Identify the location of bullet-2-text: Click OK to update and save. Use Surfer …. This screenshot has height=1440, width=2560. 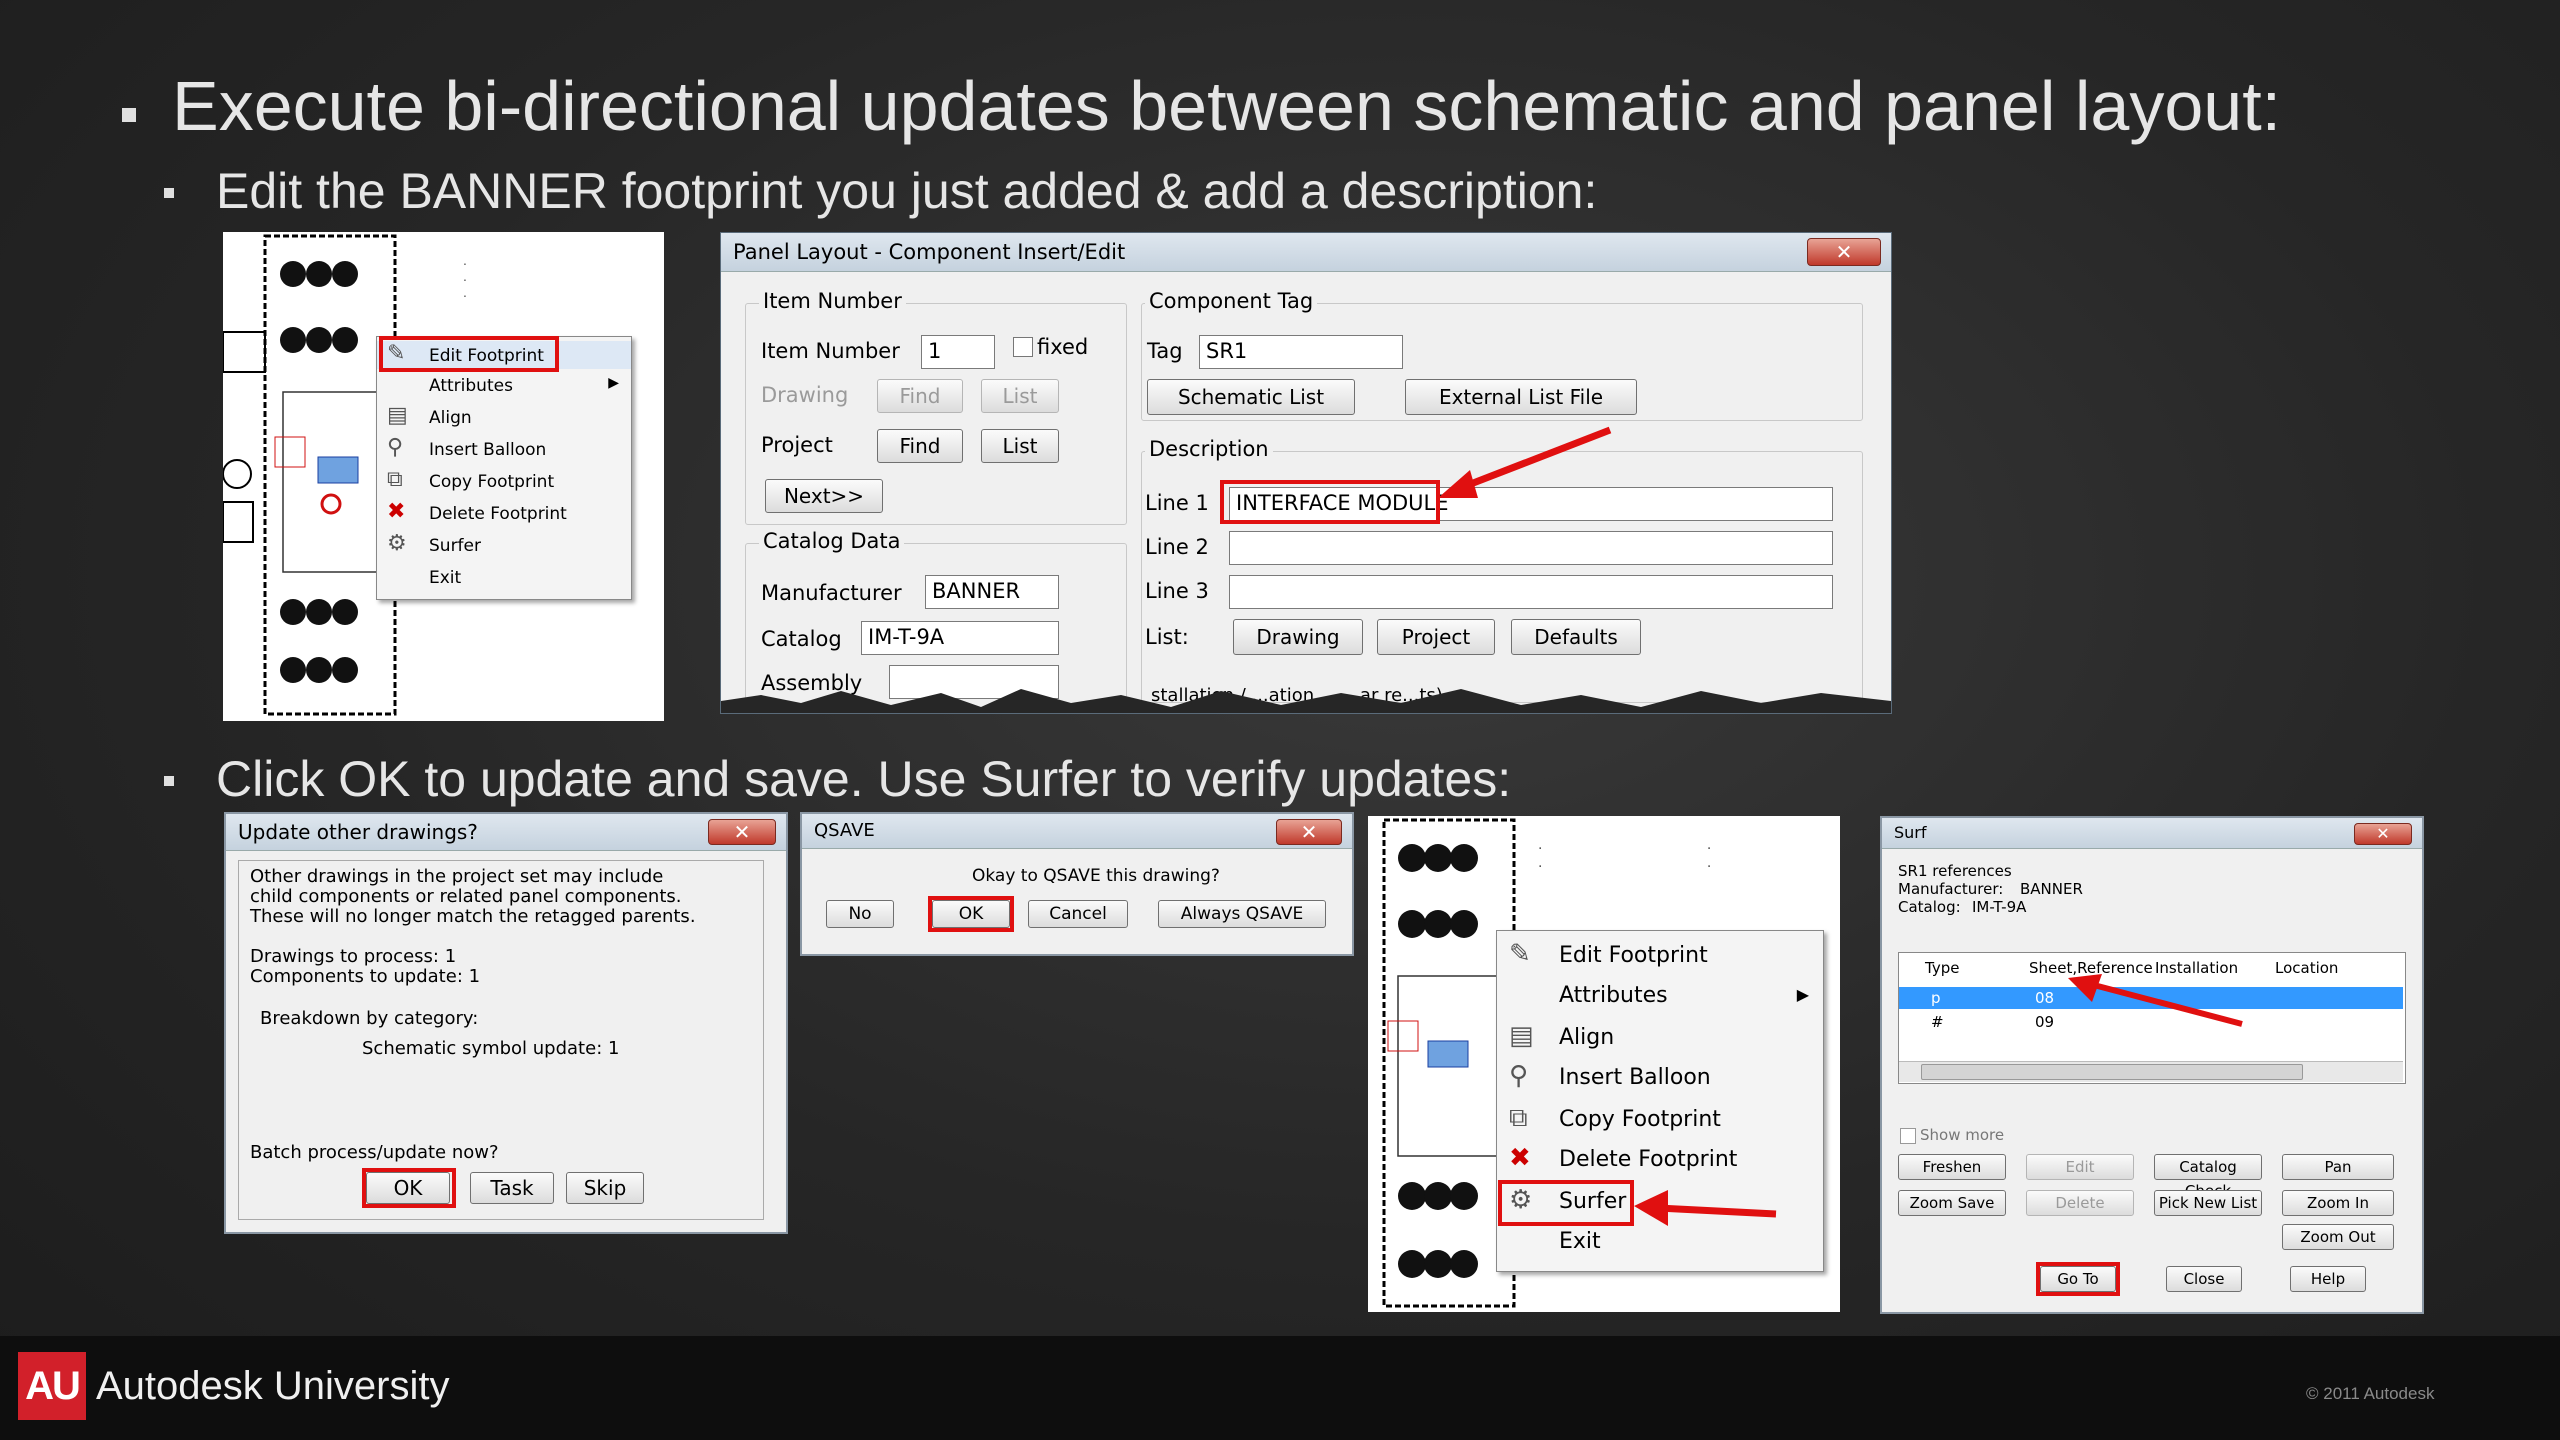
(864, 779).